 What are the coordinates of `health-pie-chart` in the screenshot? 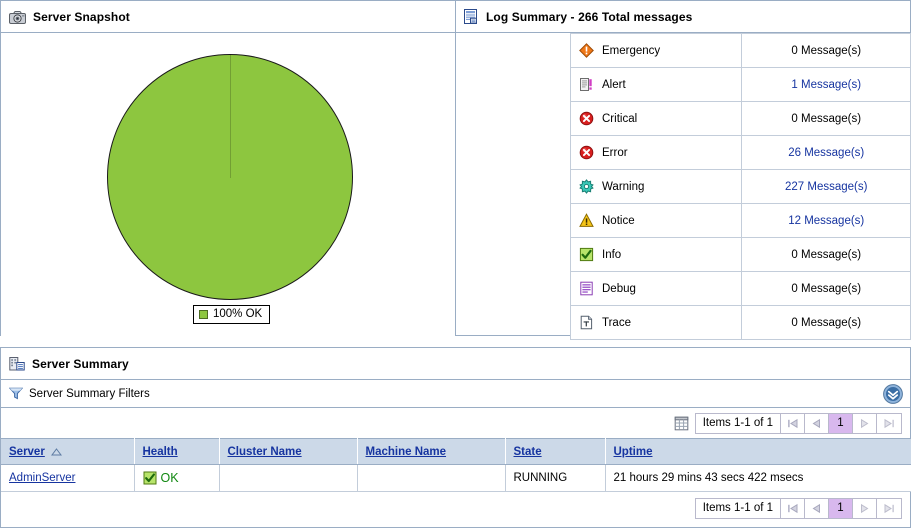 It's located at (230, 177).